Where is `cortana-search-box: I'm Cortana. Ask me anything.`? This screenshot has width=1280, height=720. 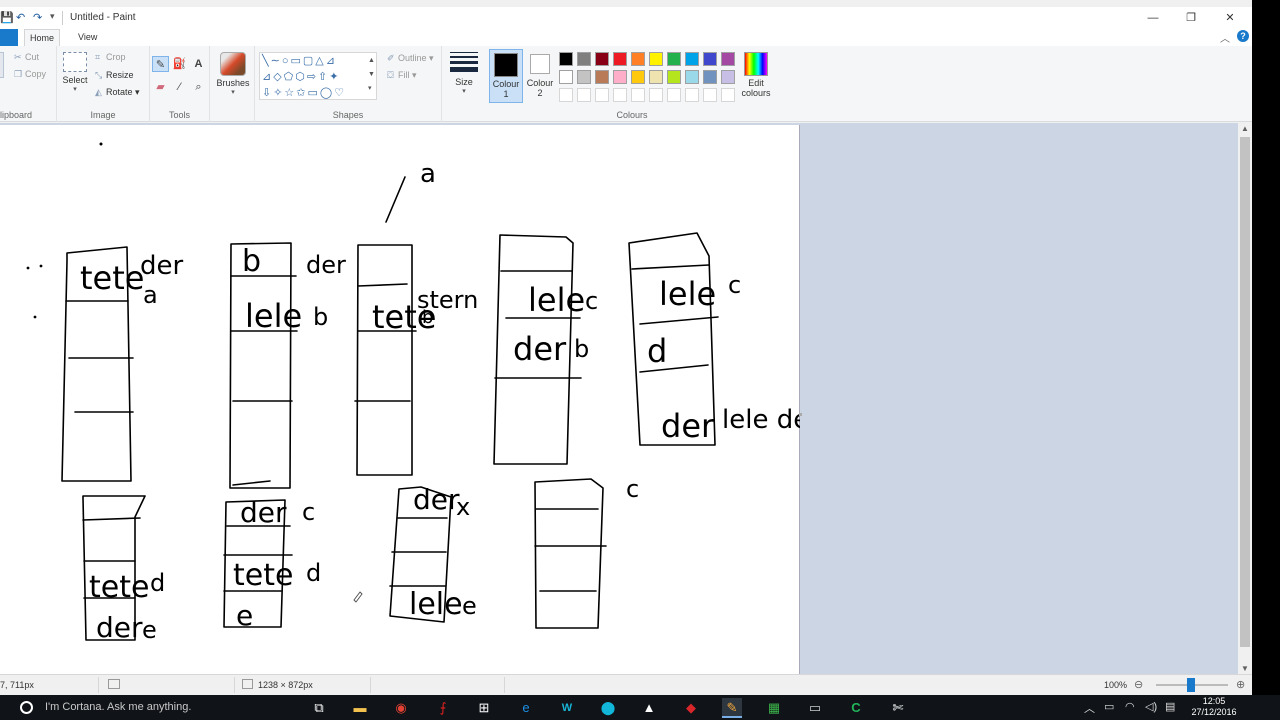 cortana-search-box: I'm Cortana. Ask me anything. is located at coordinates (118, 707).